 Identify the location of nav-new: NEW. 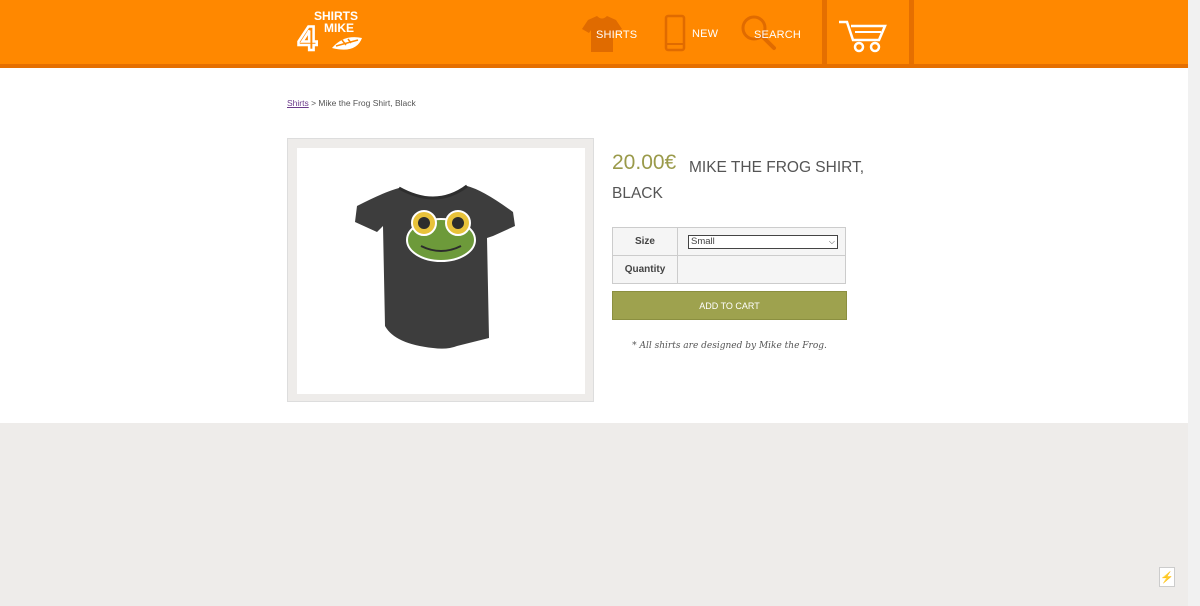
(691, 34).